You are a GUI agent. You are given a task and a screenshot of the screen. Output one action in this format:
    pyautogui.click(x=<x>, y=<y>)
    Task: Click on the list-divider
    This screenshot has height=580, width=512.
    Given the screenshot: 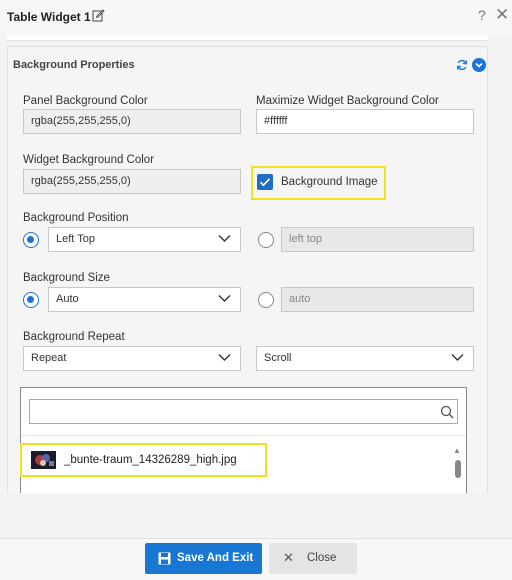 What is the action you would take?
    pyautogui.click(x=243, y=435)
    